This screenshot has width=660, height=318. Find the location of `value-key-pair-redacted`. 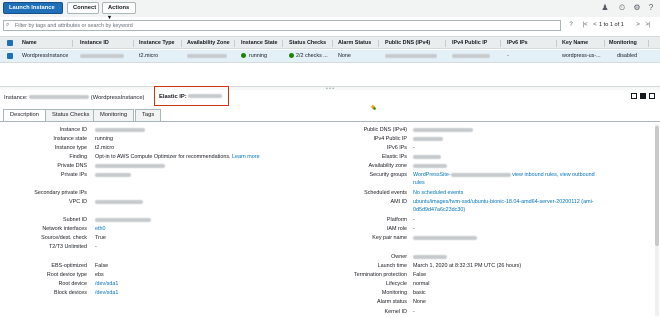

value-key-pair-redacted is located at coordinates (445, 238).